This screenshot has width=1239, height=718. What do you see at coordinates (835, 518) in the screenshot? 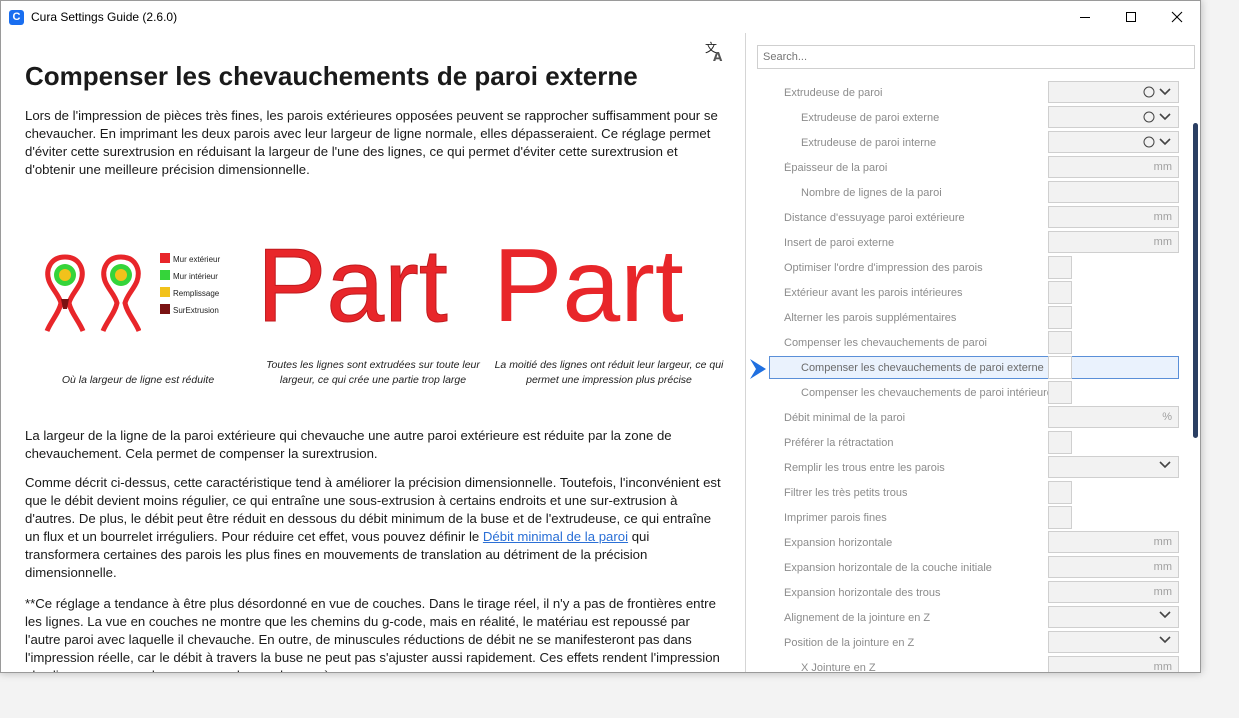
I see `setting-label: Imprimer parois fines` at bounding box center [835, 518].